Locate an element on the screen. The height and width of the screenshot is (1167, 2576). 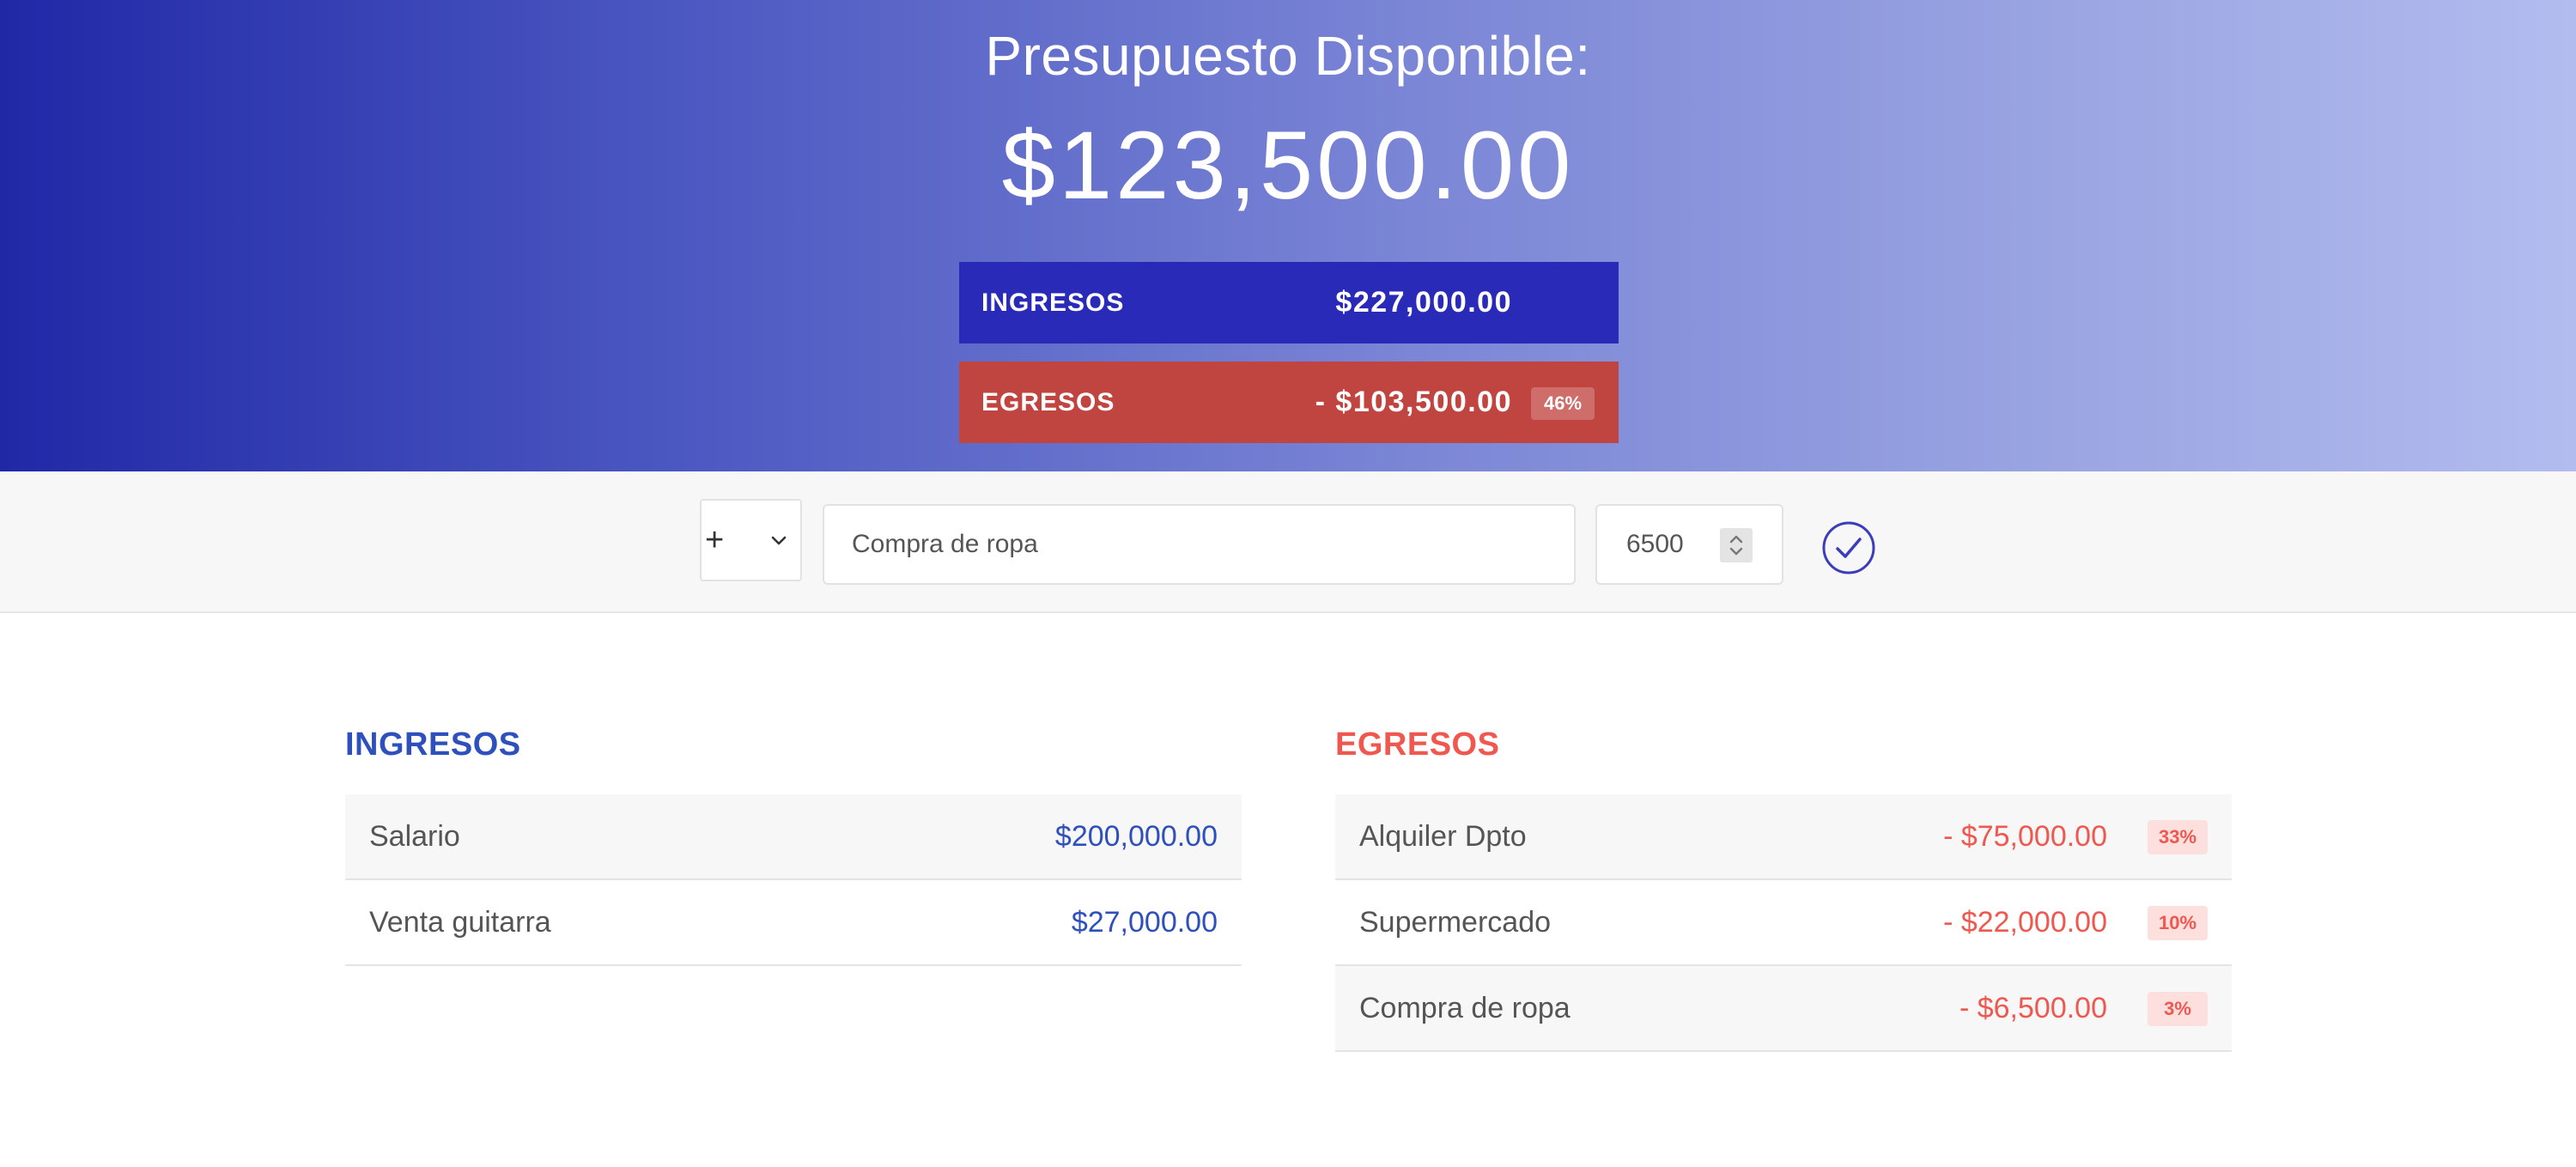
list-item: Venta guitarra $27,000.00 is located at coordinates (793, 923).